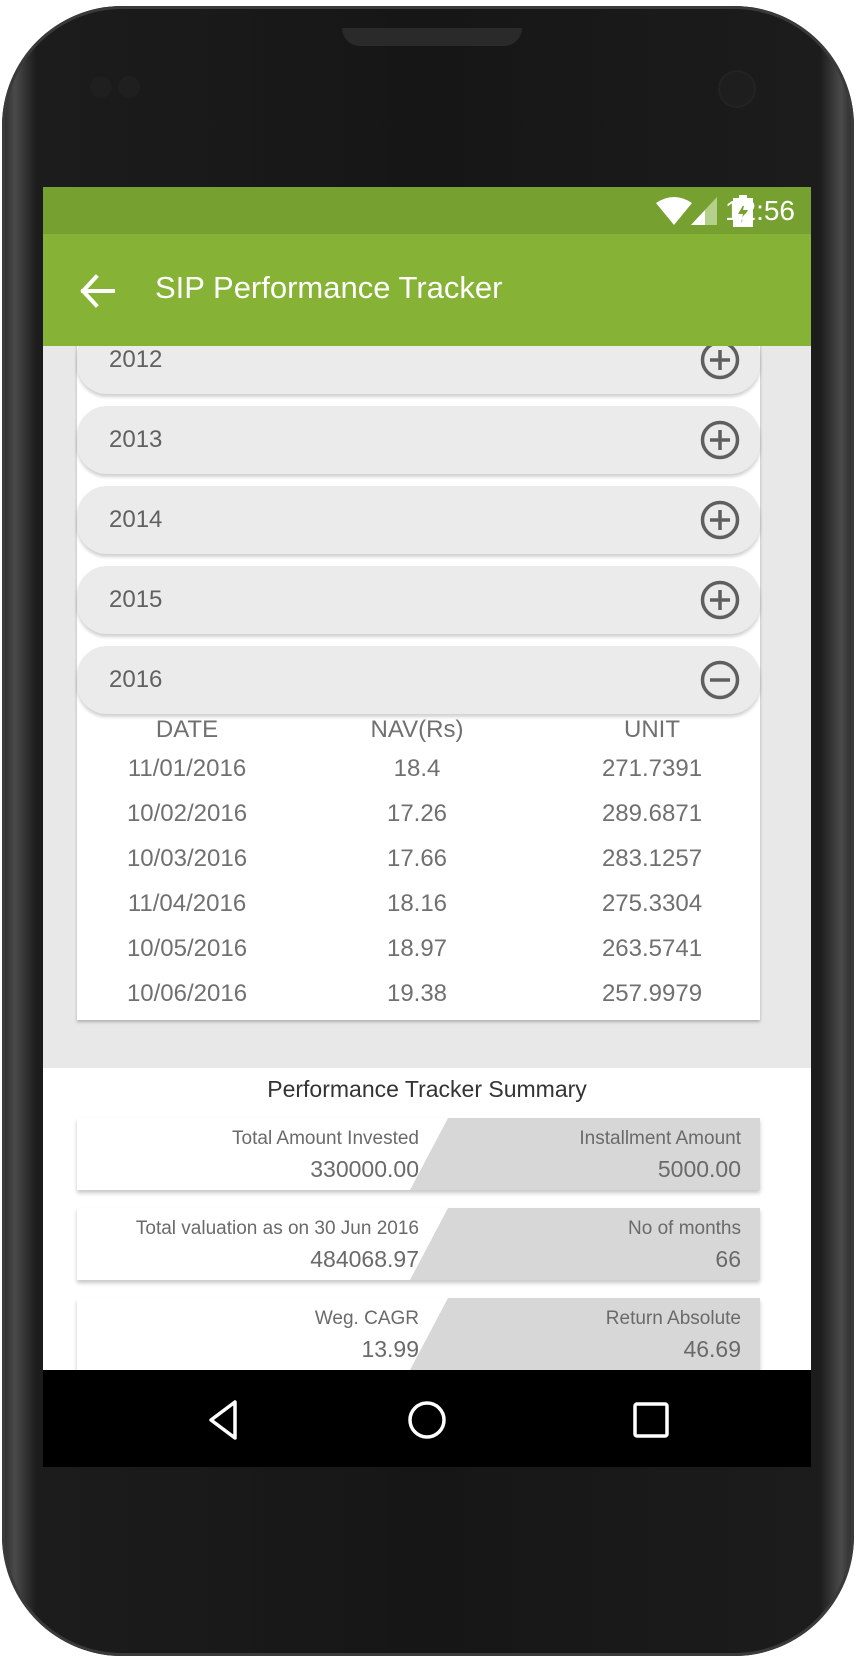 The height and width of the screenshot is (1659, 856). Describe the element at coordinates (417, 903) in the screenshot. I see `cell-nav: 18.16` at that location.